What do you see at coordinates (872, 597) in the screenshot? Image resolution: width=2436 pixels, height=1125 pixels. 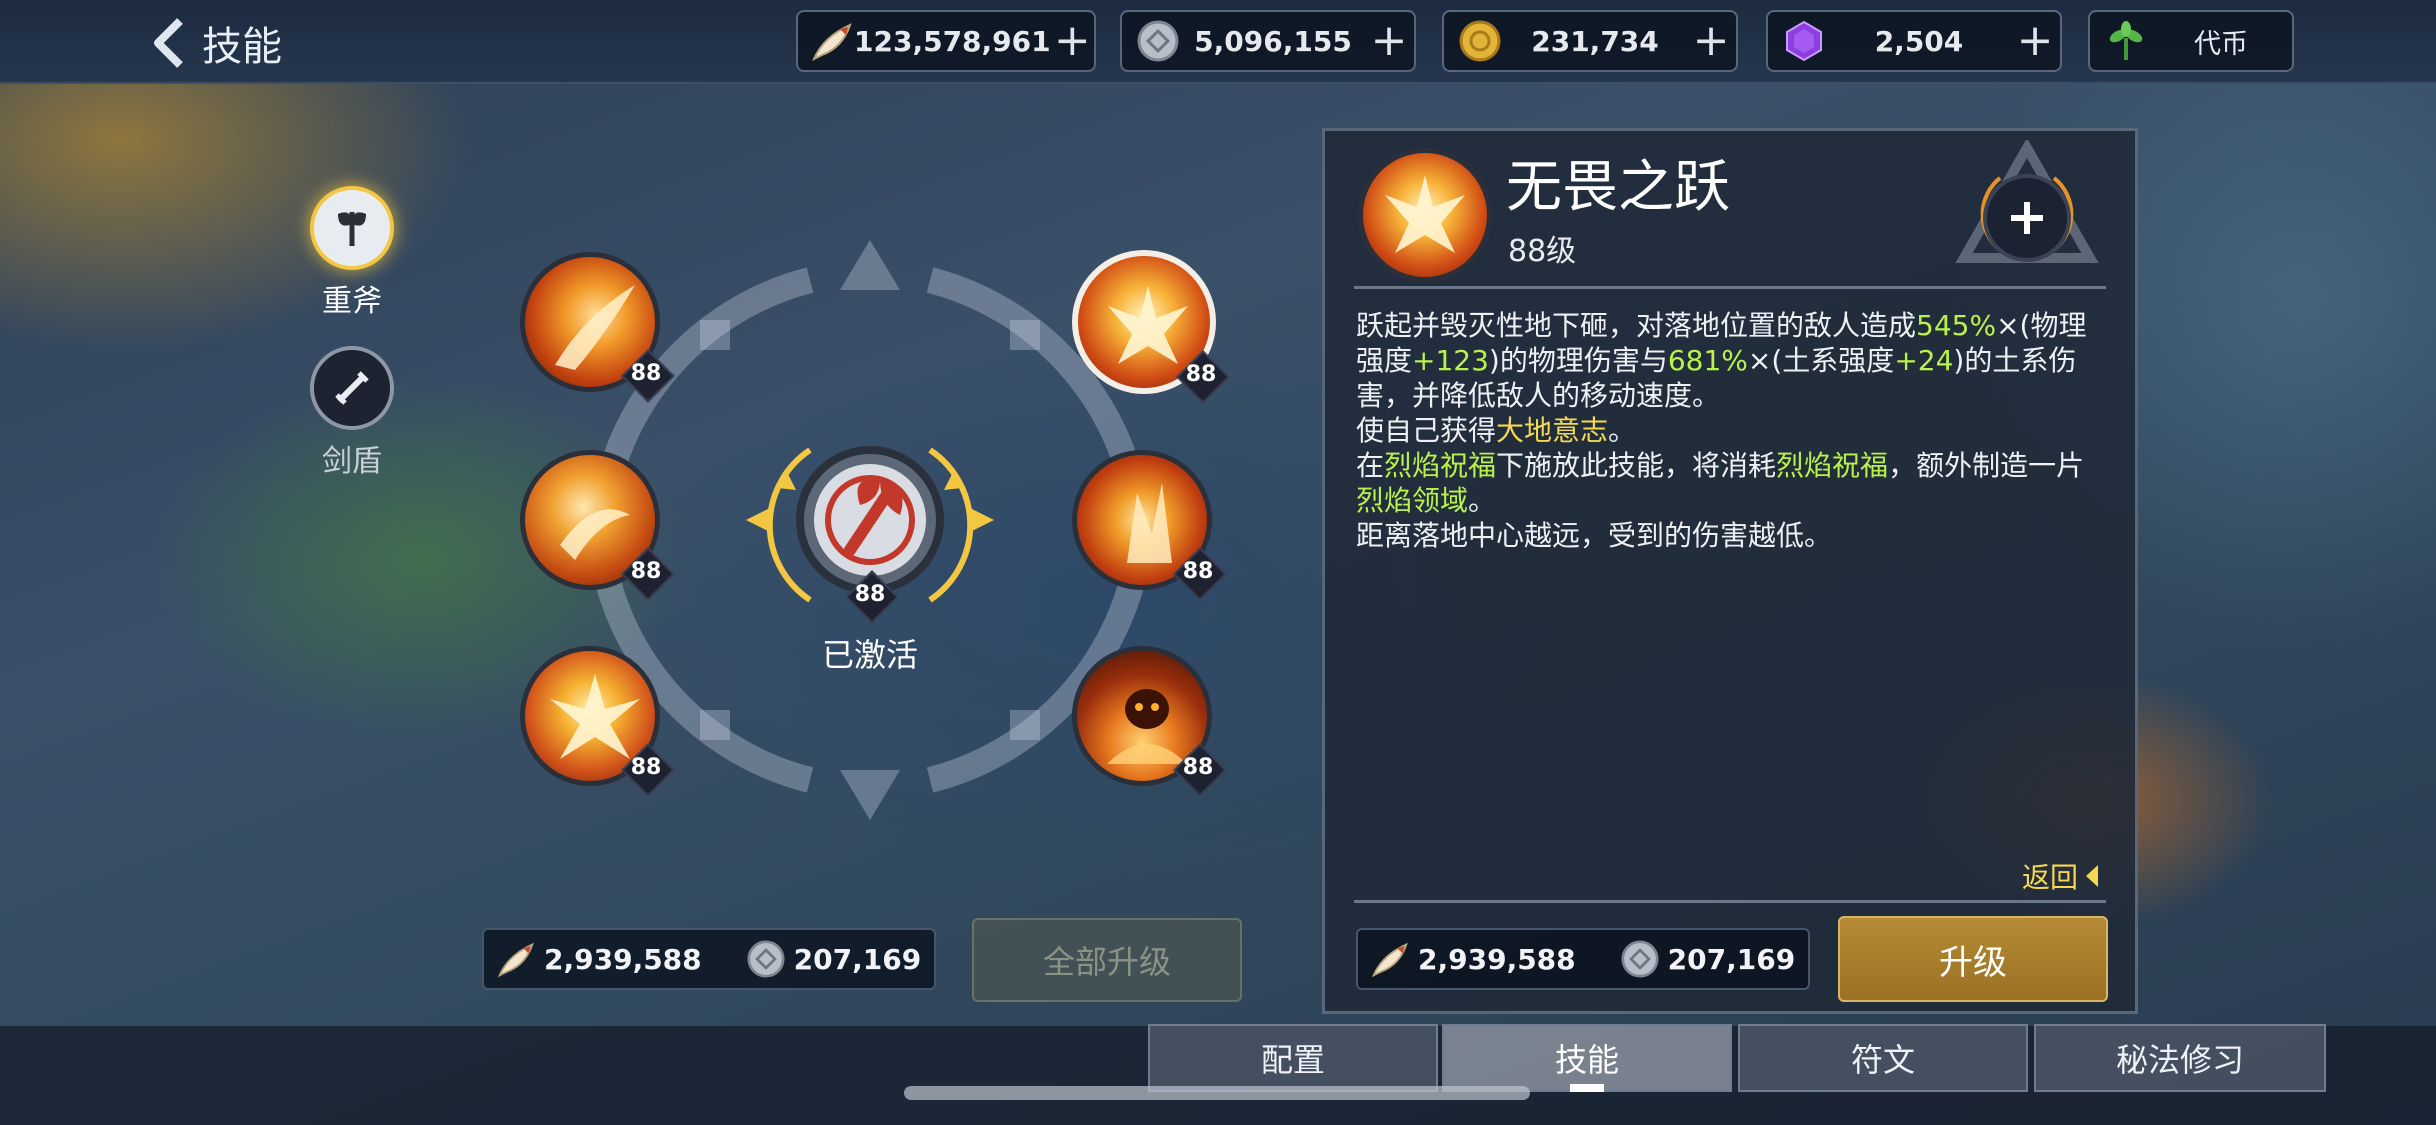 I see `mastery-level-badge: 88` at bounding box center [872, 597].